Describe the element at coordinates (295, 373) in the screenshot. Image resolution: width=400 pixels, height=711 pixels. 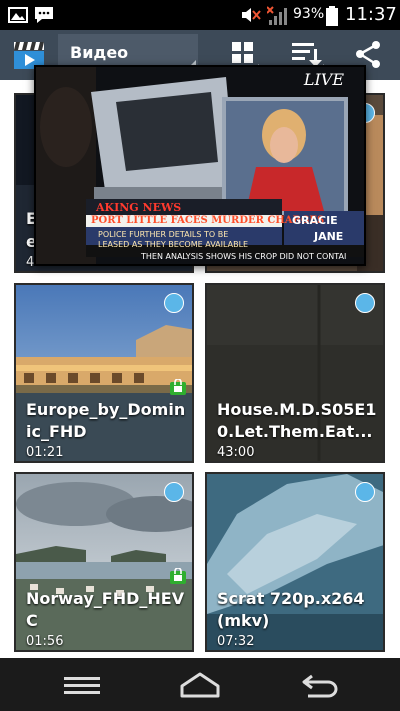
I see `video-tile-house: House.M.D.S05E1 0.Let.Them.Eat... 43:00` at that location.